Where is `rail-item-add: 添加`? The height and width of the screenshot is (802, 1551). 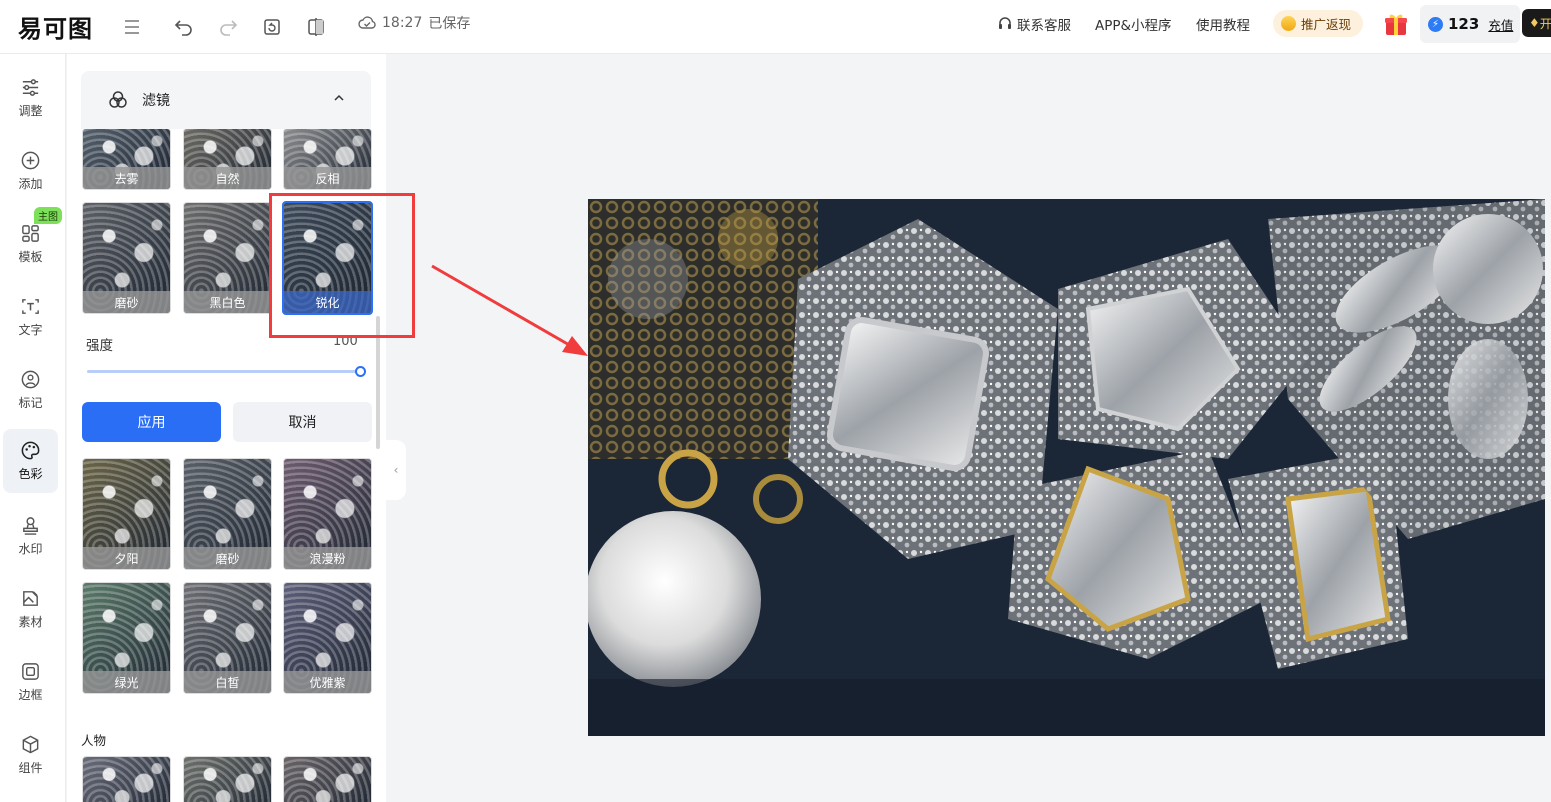 rail-item-add: 添加 is located at coordinates (30, 171).